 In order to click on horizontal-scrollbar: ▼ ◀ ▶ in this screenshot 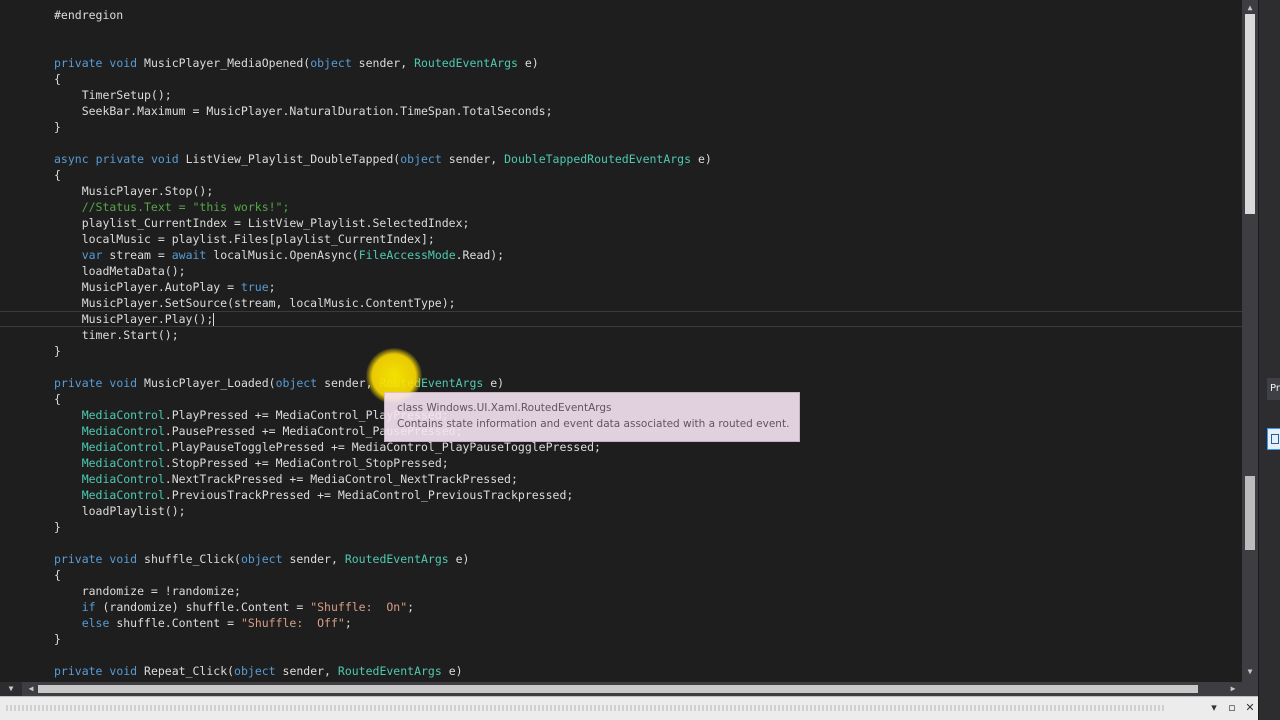, I will do `click(629, 689)`.